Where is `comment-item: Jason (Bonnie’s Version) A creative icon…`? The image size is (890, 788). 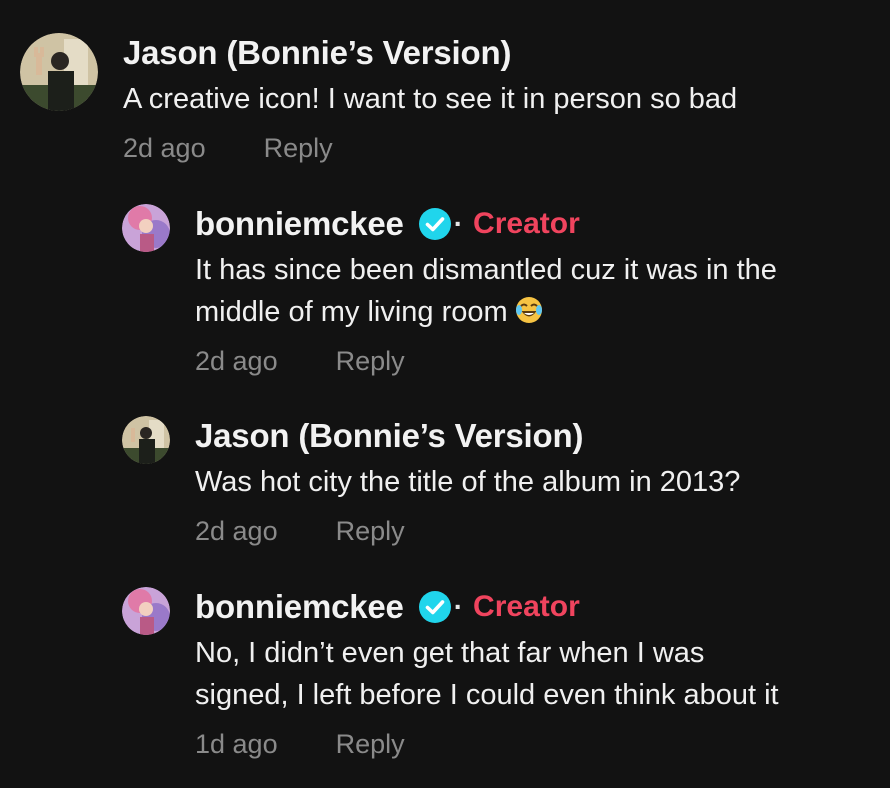 comment-item: Jason (Bonnie’s Version) A creative icon… is located at coordinates (378, 98).